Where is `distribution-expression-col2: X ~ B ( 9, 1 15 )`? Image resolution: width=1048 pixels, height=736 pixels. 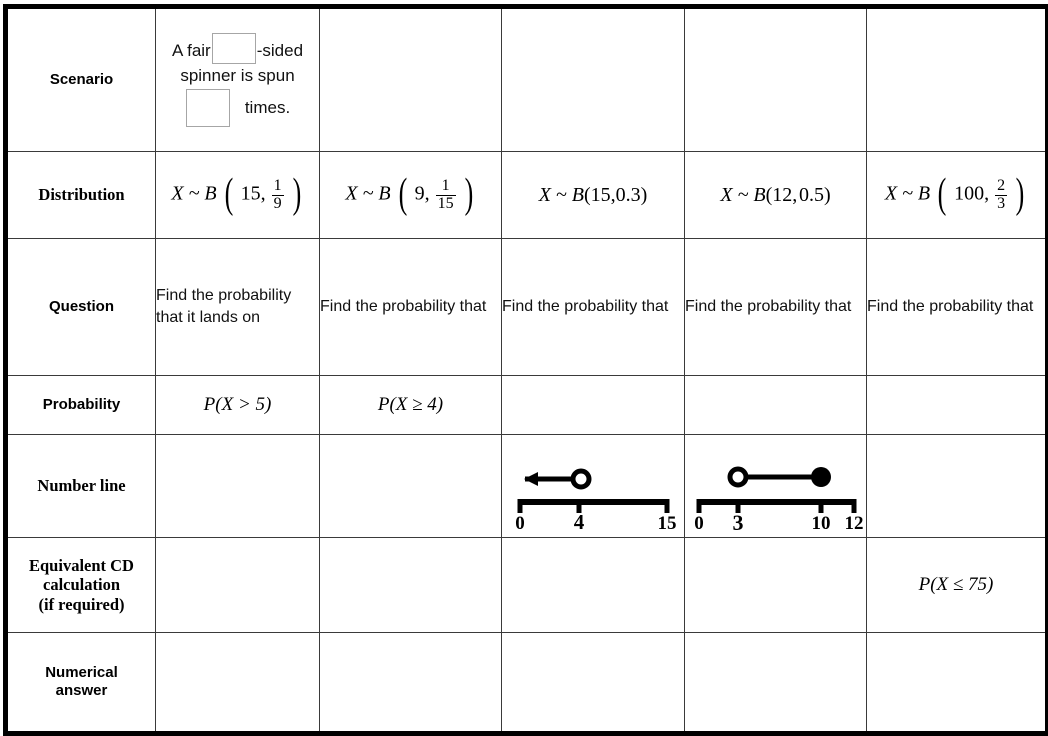
distribution-expression-col2: X ~ B ( 9, 1 15 ) is located at coordinates (409, 193).